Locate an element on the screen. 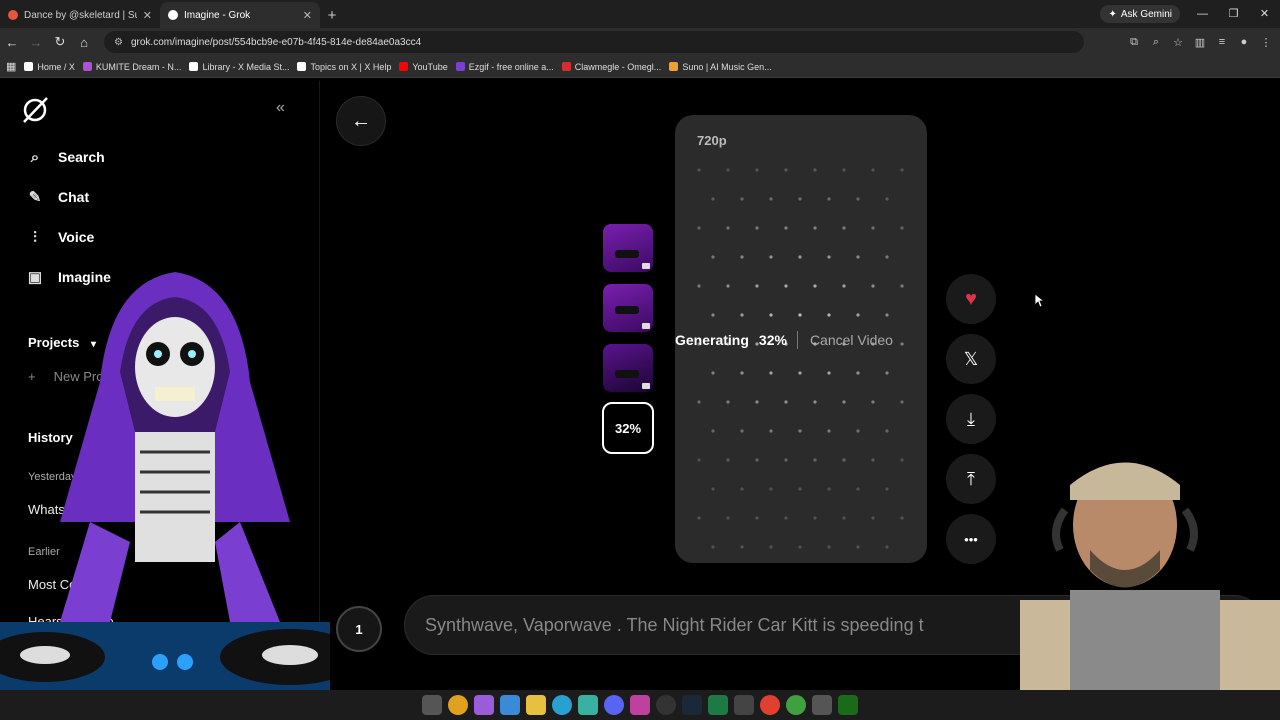 The image size is (1280, 720). terminal-icon is located at coordinates (848, 705).